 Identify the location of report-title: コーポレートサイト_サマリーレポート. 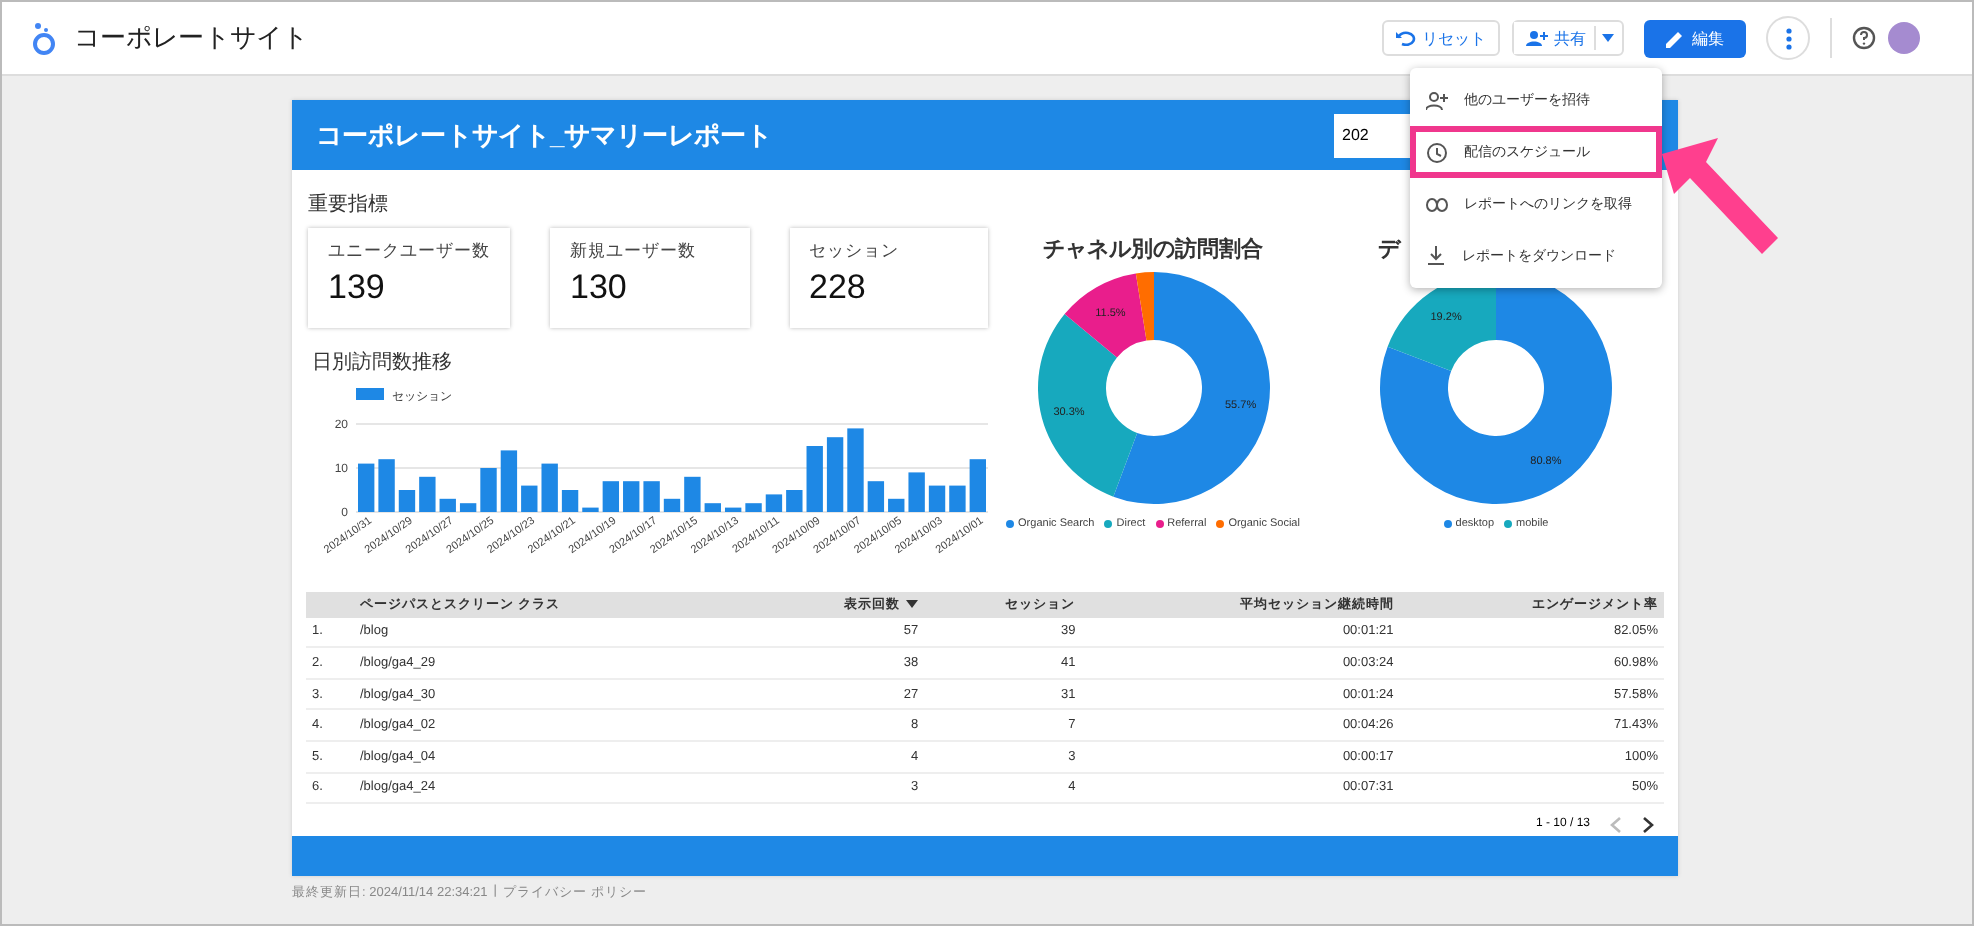
(544, 135).